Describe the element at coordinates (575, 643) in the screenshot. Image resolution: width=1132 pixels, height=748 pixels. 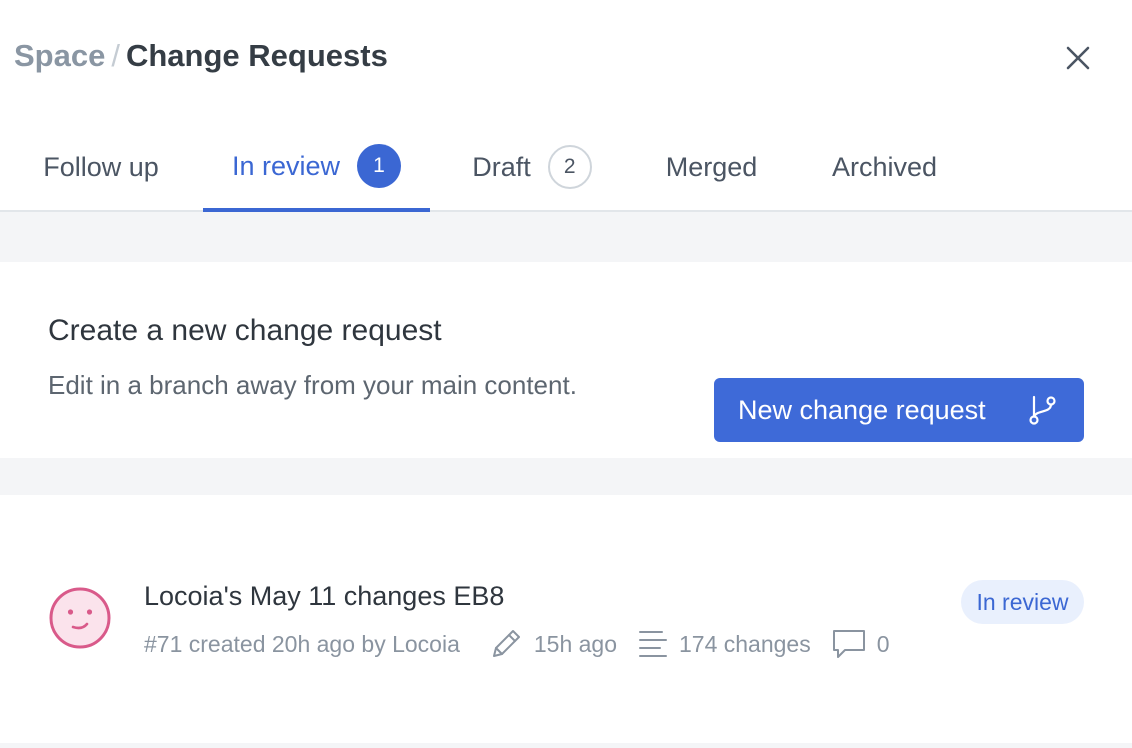
I see `edited-time: 15h ago` at that location.